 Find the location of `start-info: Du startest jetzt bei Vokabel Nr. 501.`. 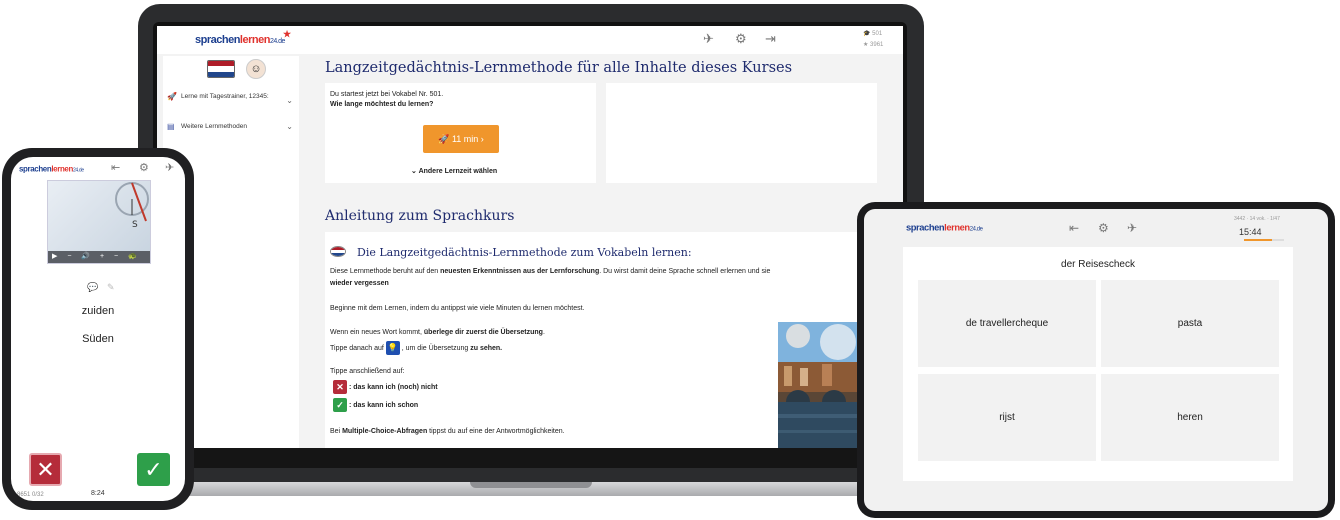

start-info: Du startest jetzt bei Vokabel Nr. 501. is located at coordinates (387, 94).